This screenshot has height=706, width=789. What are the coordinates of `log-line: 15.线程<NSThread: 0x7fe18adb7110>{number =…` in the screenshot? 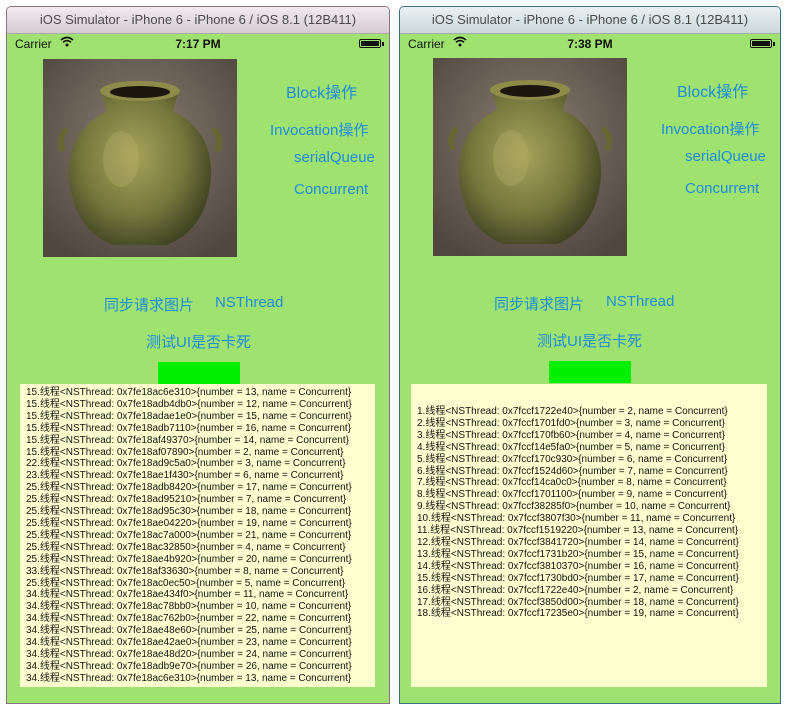 It's located at (189, 428).